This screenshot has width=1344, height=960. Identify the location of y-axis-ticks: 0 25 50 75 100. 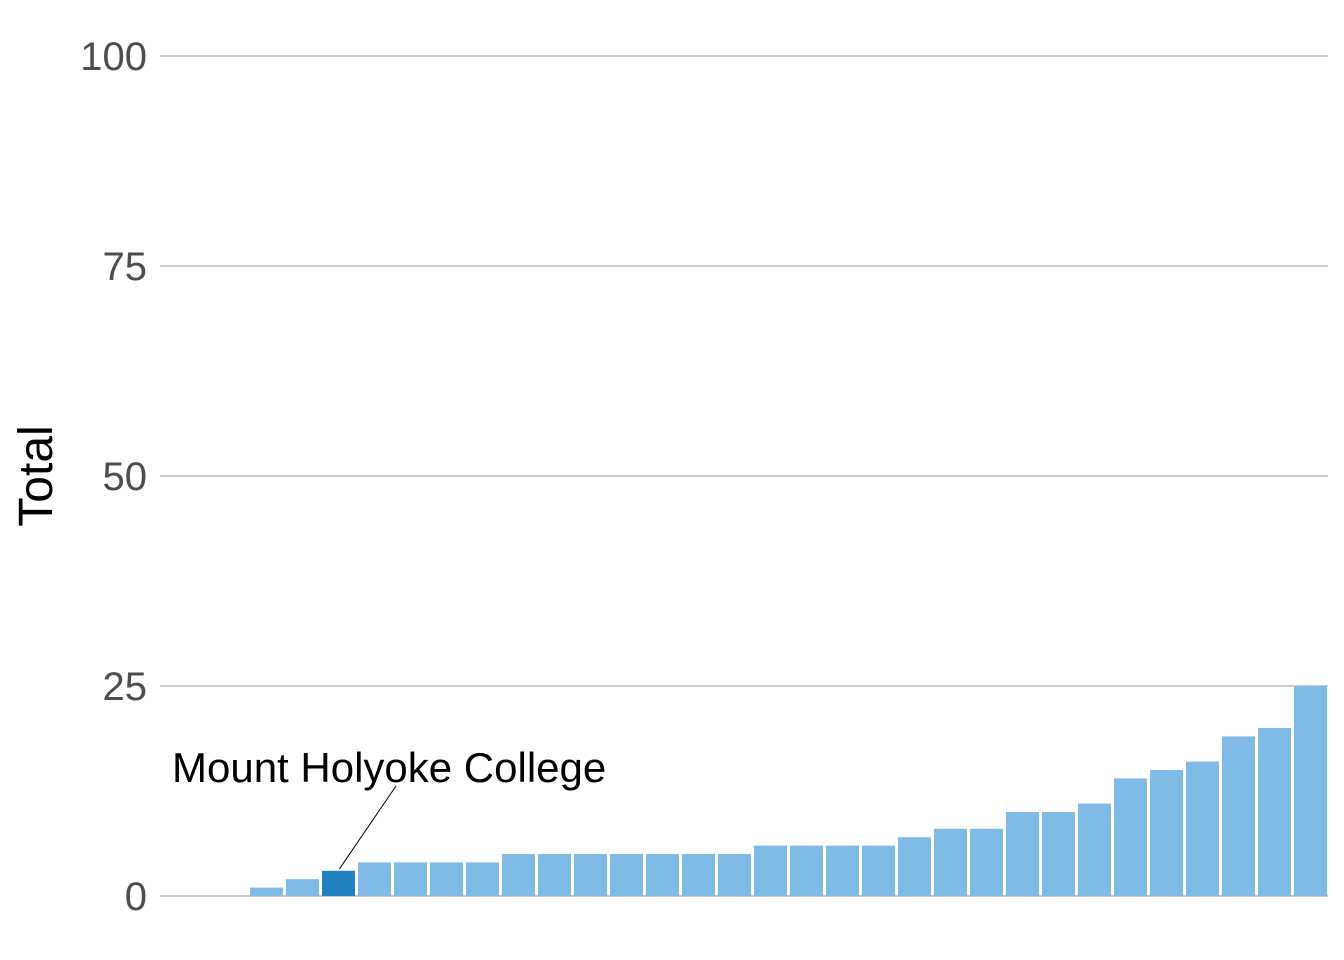
(113, 477).